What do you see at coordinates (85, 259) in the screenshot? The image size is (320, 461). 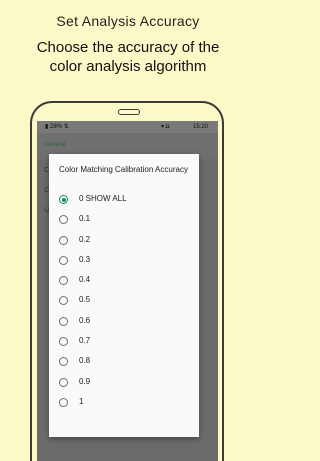 I see `option-label: 0.3` at bounding box center [85, 259].